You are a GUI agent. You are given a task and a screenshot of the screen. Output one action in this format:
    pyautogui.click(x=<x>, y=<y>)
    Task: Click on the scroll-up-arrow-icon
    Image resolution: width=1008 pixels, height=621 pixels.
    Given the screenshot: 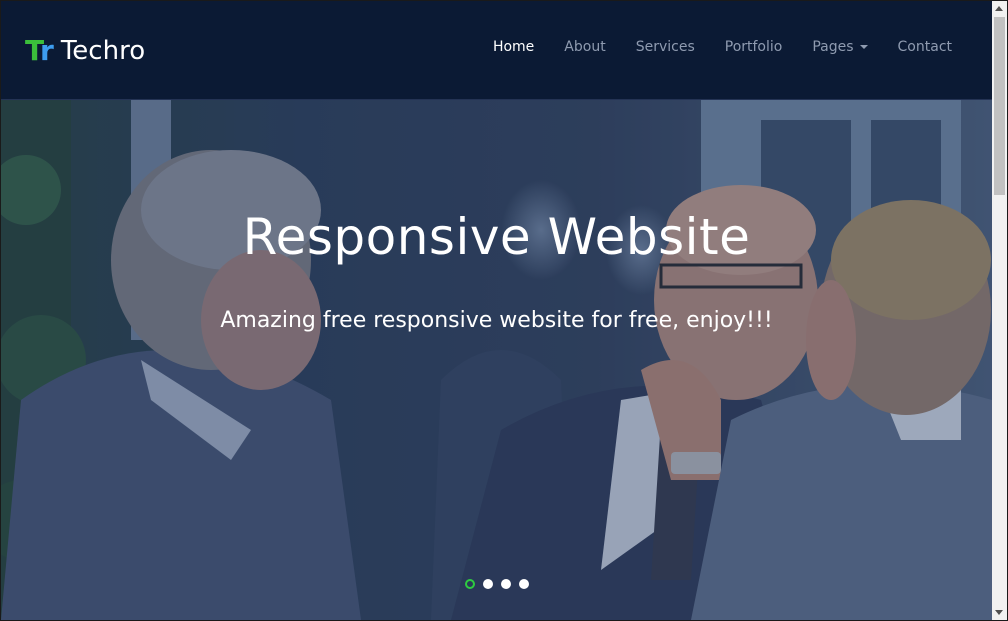 What is the action you would take?
    pyautogui.click(x=999, y=8)
    